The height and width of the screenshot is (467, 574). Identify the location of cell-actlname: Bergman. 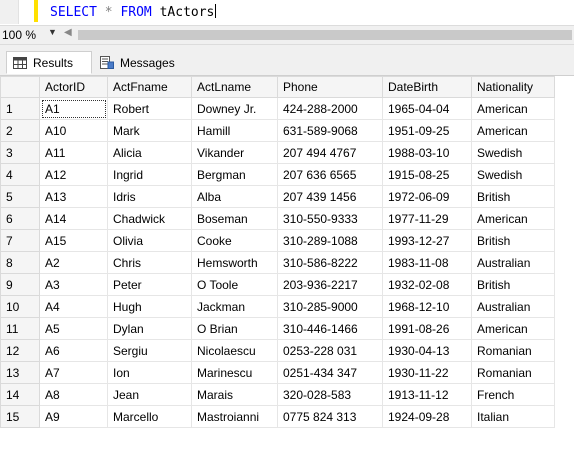
(234, 174).